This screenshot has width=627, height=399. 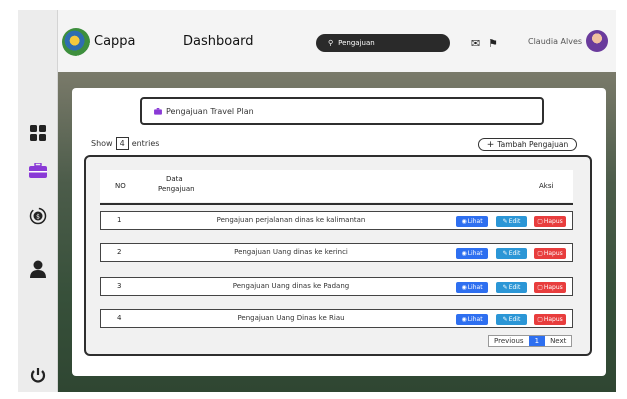 I want to click on add-pengajuan-button: + Tambah Pengajuan, so click(x=527, y=144).